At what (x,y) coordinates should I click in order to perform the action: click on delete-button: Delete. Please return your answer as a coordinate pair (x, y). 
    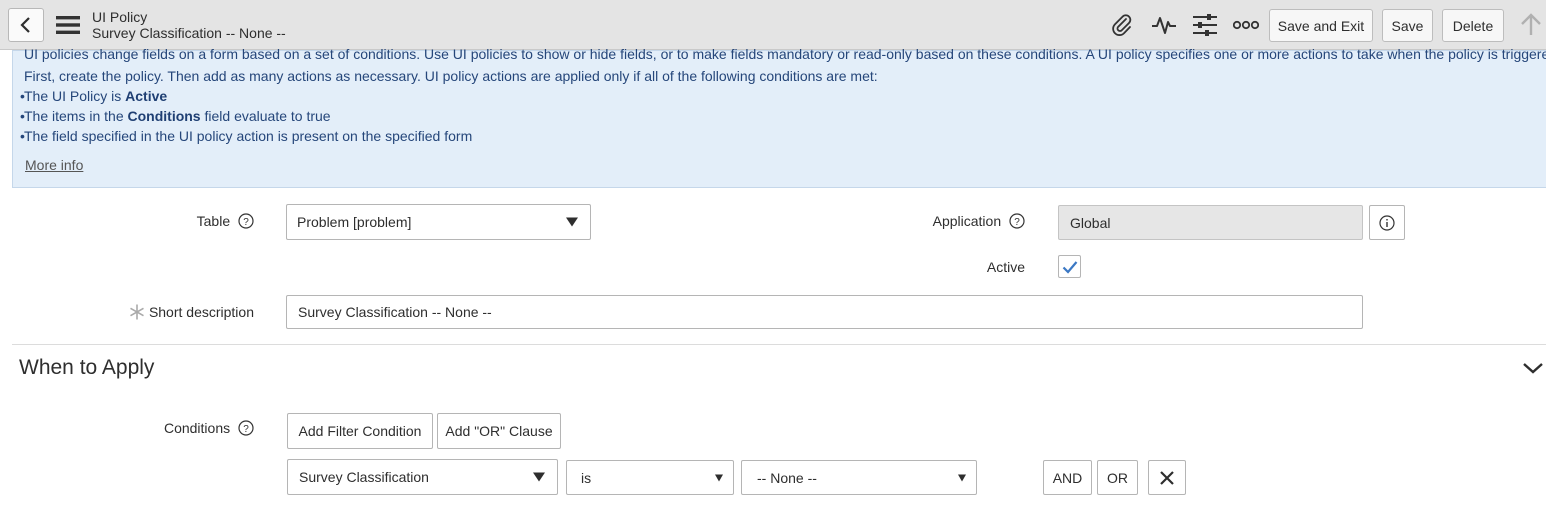
    Looking at the image, I should click on (1473, 25).